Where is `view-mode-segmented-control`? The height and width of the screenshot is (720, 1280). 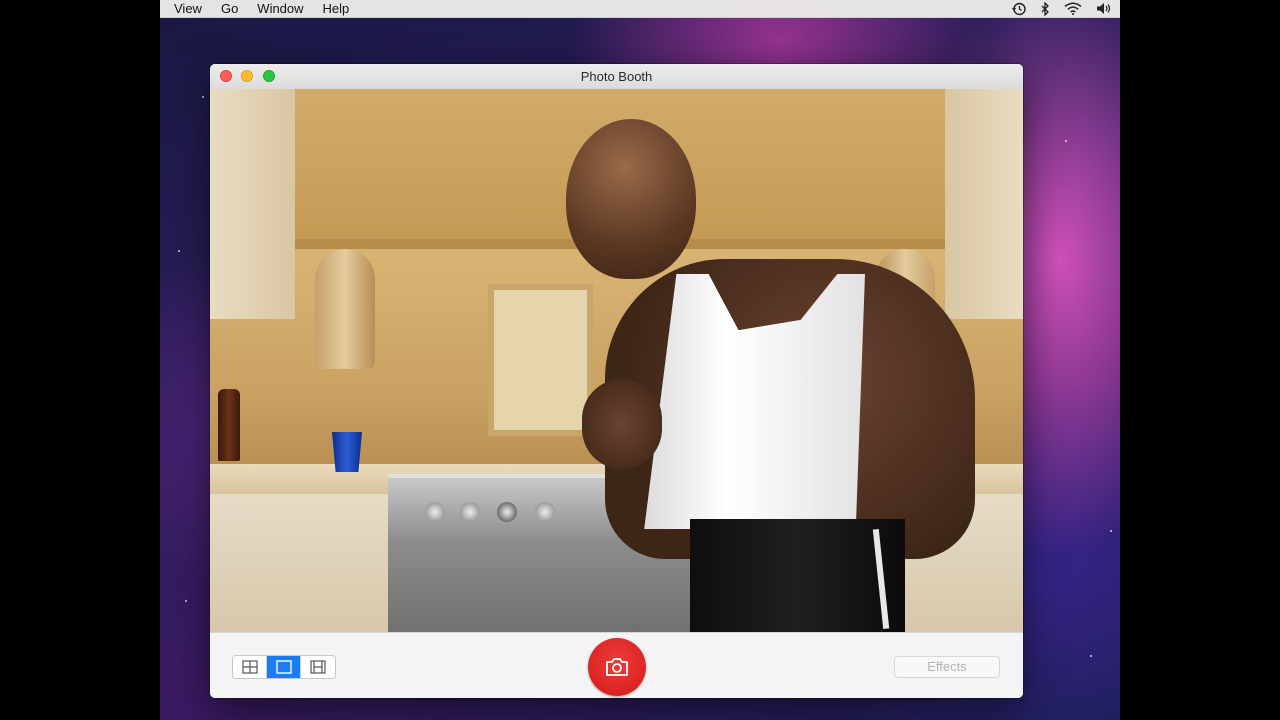 view-mode-segmented-control is located at coordinates (284, 667).